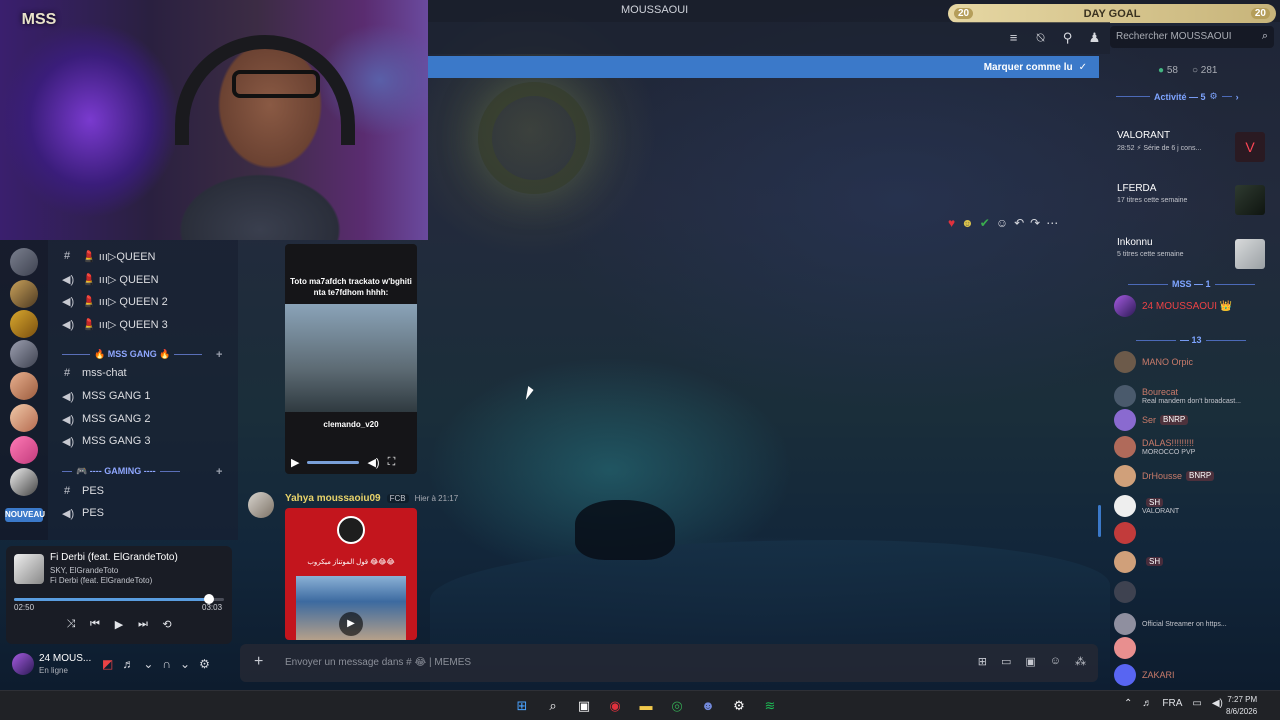 The width and height of the screenshot is (1280, 720). What do you see at coordinates (708, 706) in the screenshot?
I see `discord-icon: ☻` at bounding box center [708, 706].